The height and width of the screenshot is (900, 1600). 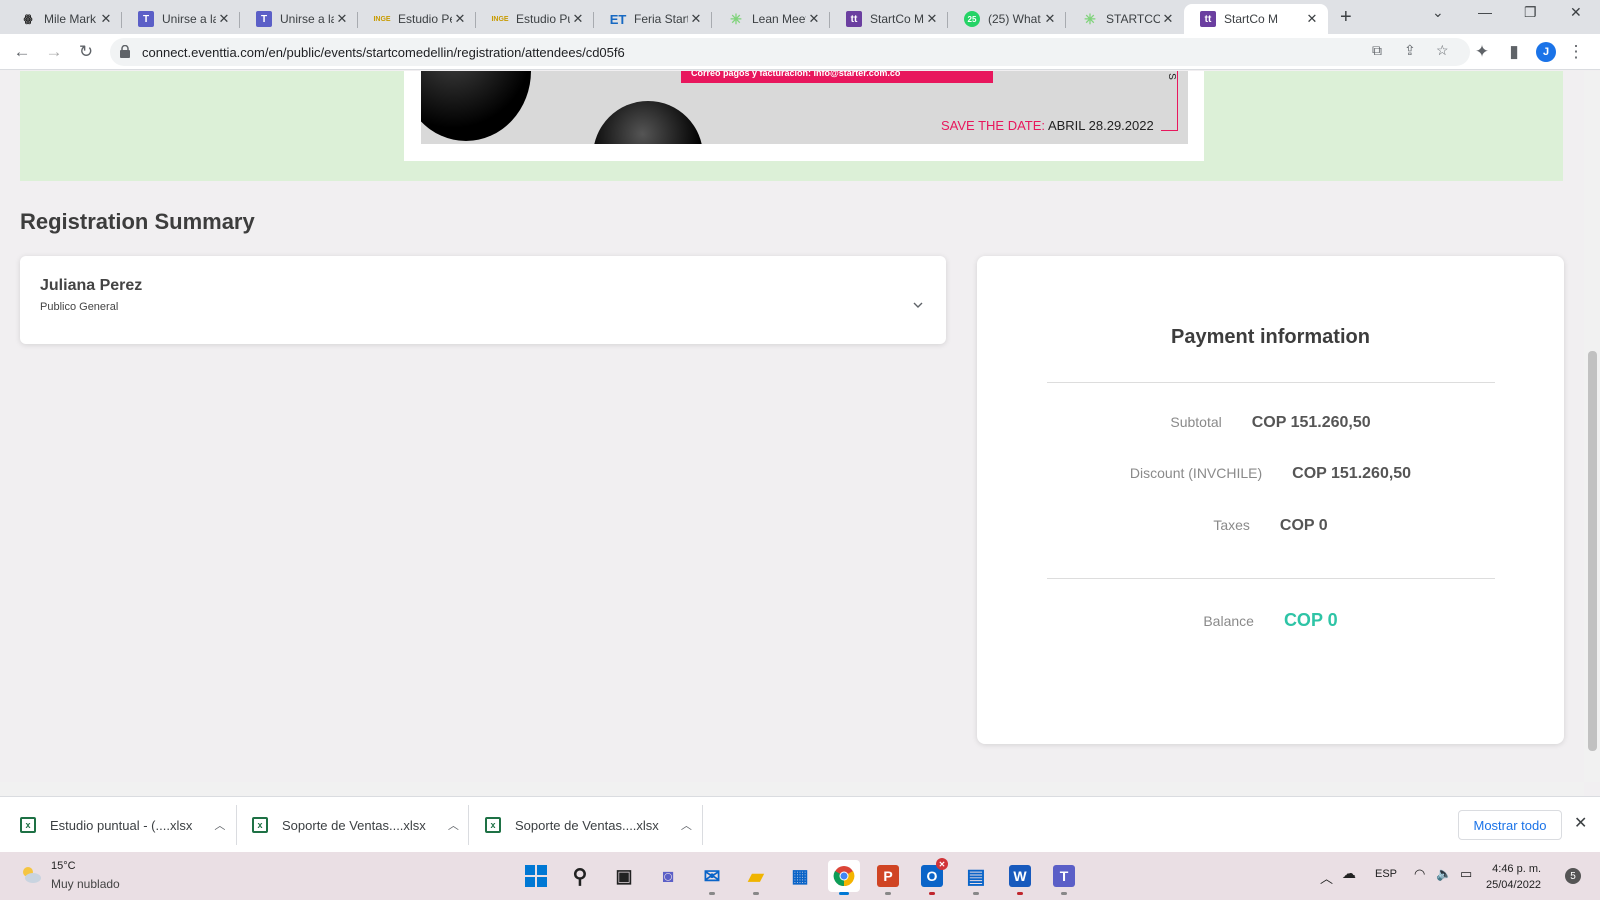 I want to click on side-panel-icon: ▮, so click(x=1514, y=52).